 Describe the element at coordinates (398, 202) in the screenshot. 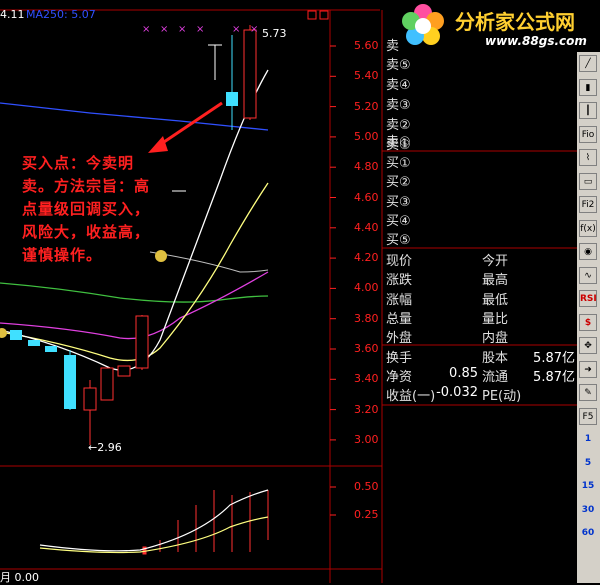

I see `orderbook-buy-row: 买③` at that location.